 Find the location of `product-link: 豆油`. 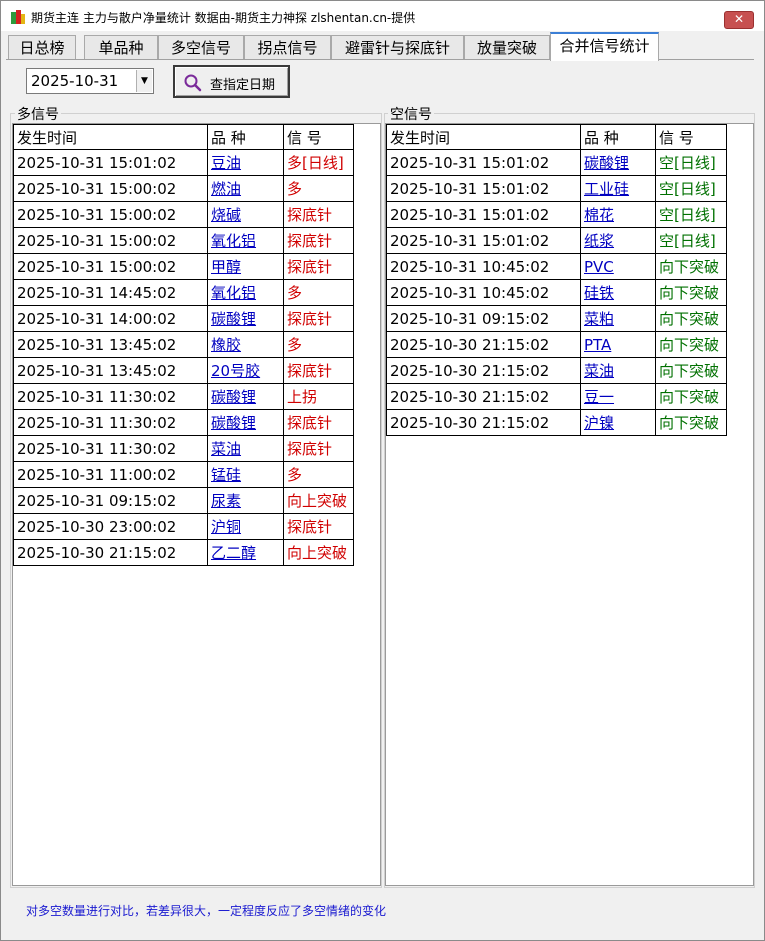

product-link: 豆油 is located at coordinates (245, 162).